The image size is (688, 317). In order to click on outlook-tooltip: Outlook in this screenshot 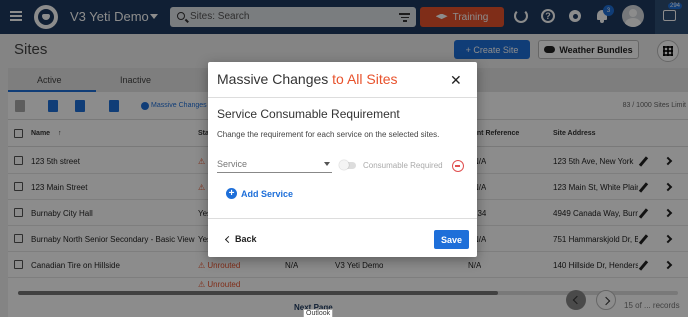, I will do `click(318, 313)`.